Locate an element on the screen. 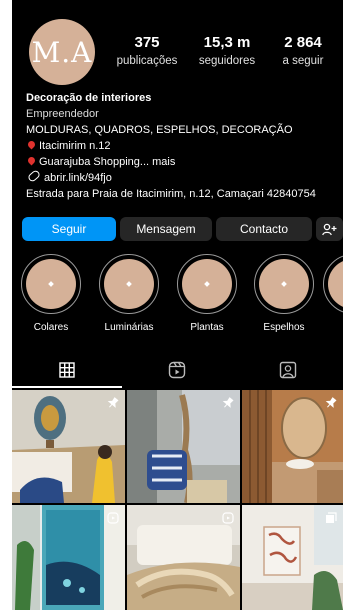 The image size is (343, 610). message-button: Mensagem is located at coordinates (166, 229).